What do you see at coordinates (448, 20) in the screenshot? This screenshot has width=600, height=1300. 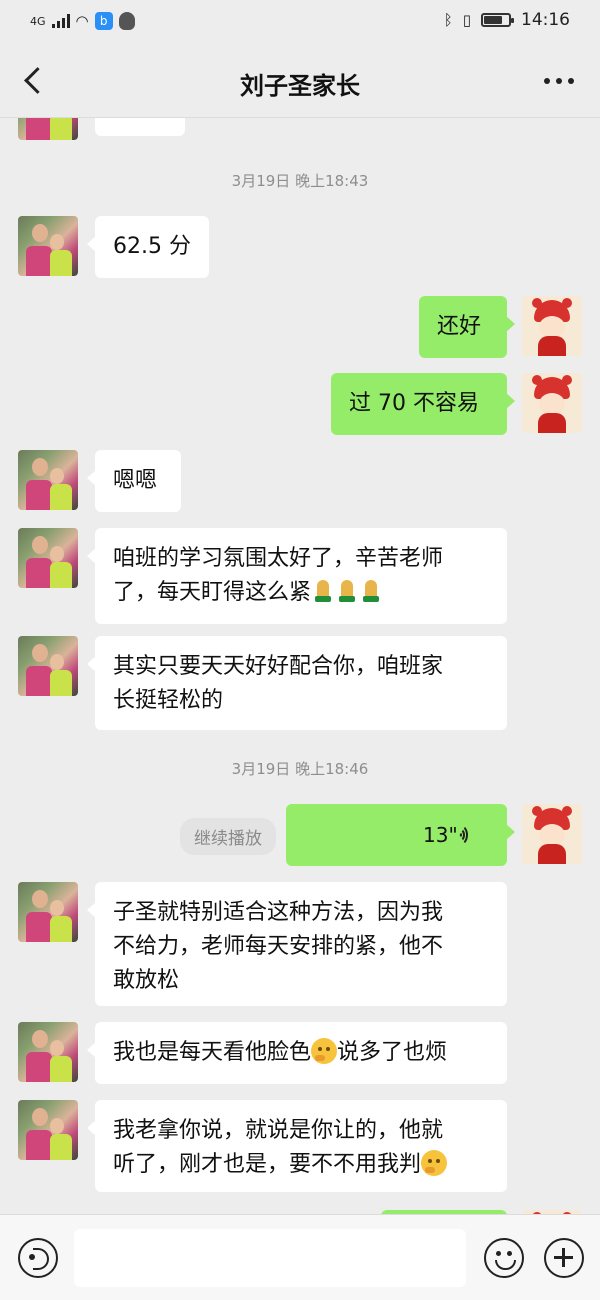 I see `bluetooth-icon: ᛒ` at bounding box center [448, 20].